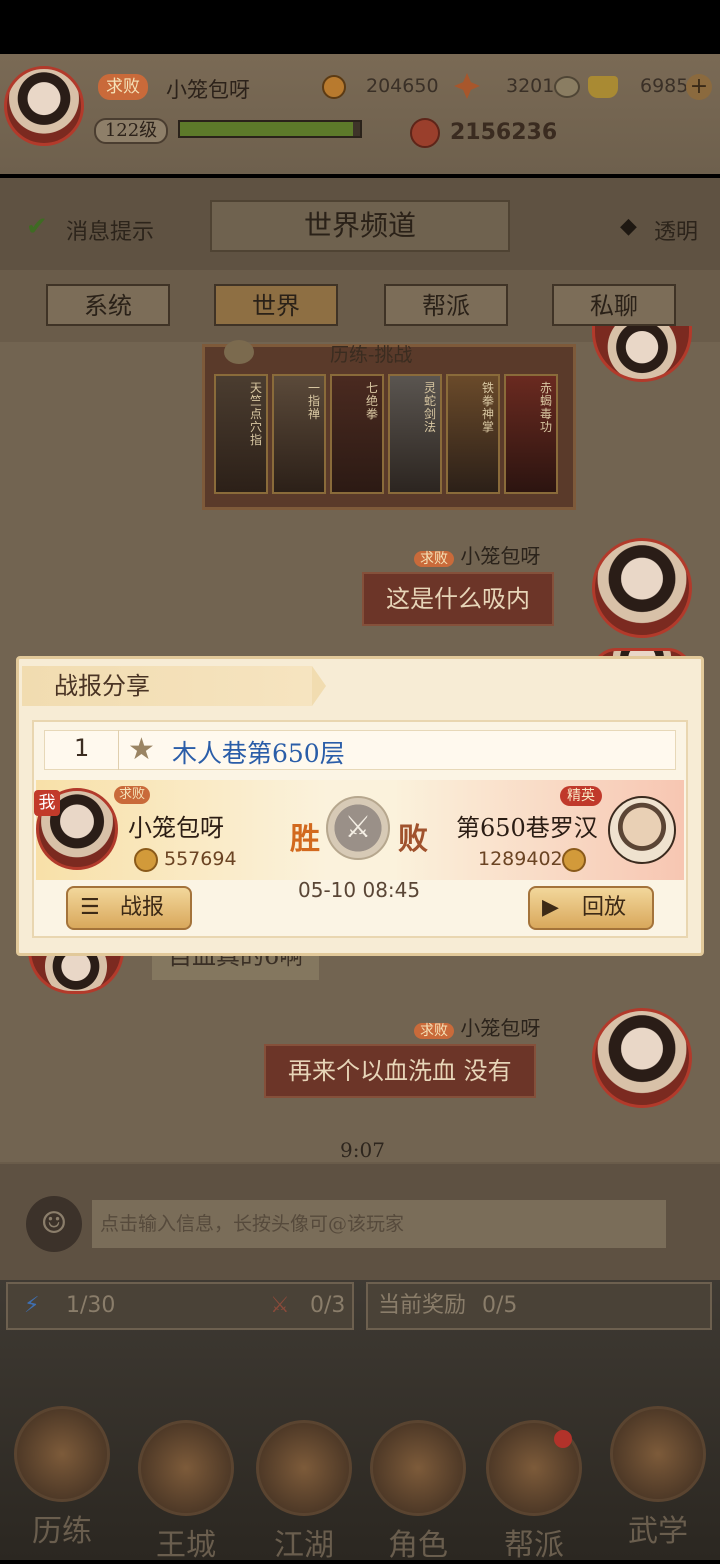 The width and height of the screenshot is (720, 1564). I want to click on card-row: 天竺点穴指 一指禅 七绝拳 灵蛇剑法 铁拳神掌 赤蝎毒功, so click(389, 435).